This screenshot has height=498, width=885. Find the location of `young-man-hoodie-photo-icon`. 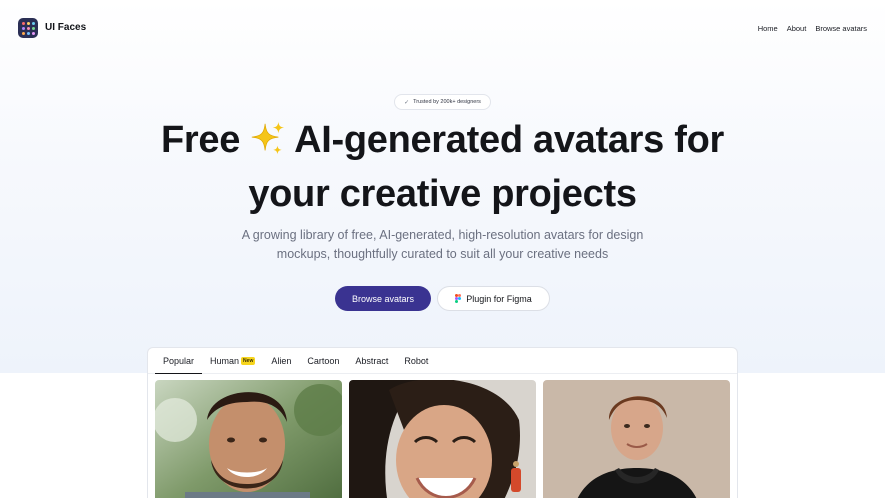

young-man-hoodie-photo-icon is located at coordinates (636, 439).